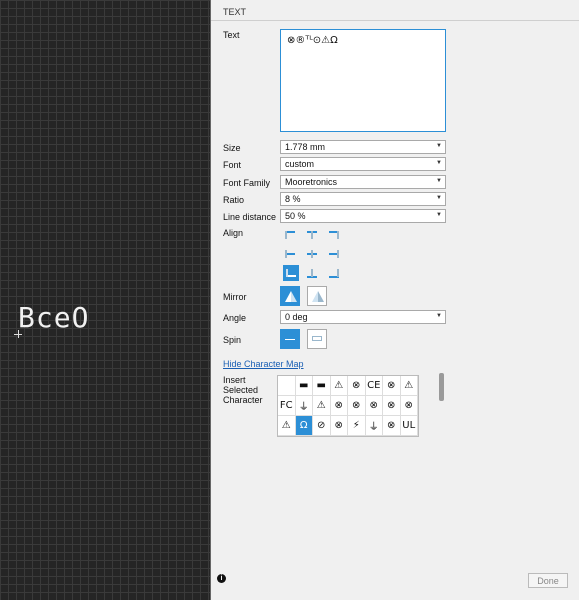  What do you see at coordinates (363, 164) in the screenshot?
I see `font-select: custom ▼` at bounding box center [363, 164].